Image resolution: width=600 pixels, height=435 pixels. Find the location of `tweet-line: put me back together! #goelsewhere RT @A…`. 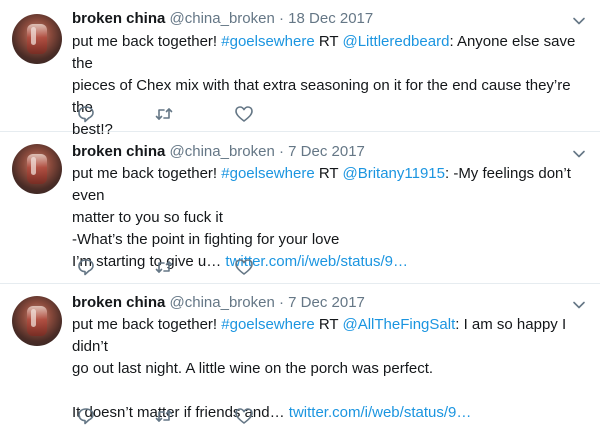

tweet-line: put me back together! #goelsewhere RT @A… is located at coordinates (332, 336).